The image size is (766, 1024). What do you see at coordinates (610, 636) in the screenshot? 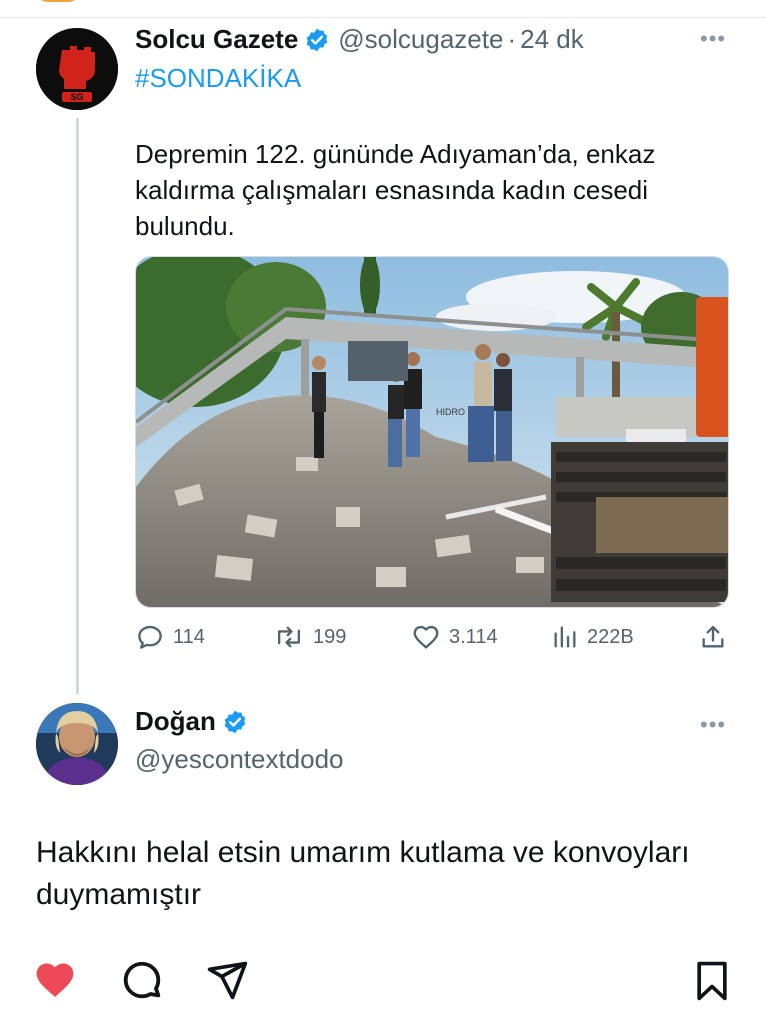
I see `views-count: 222B` at bounding box center [610, 636].